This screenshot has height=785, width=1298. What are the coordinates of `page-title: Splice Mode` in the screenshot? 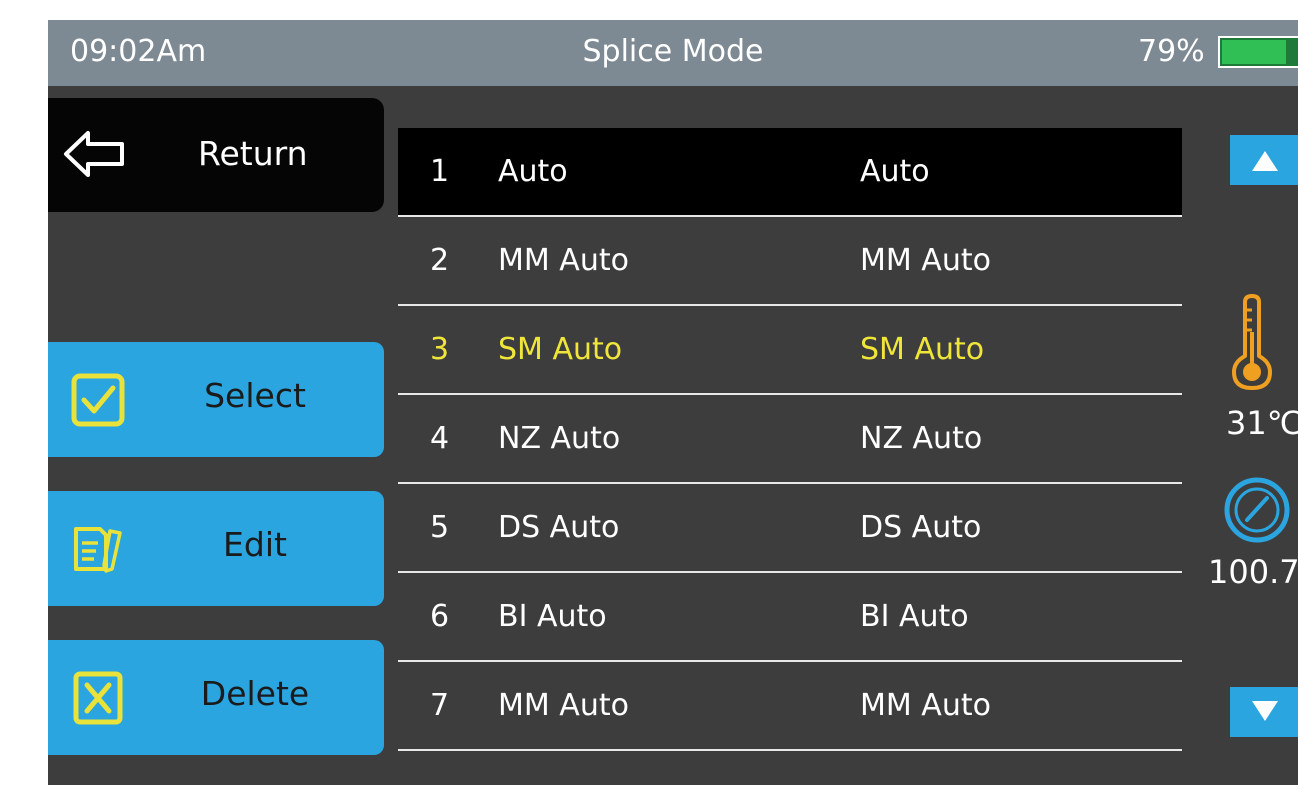 It's located at (673, 51).